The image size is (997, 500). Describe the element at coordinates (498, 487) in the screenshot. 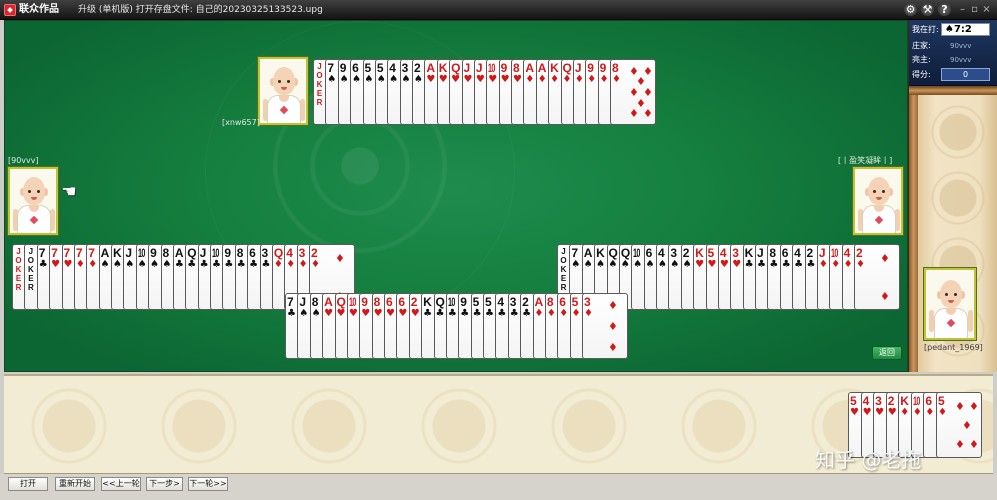

I see `control-bar: 打开 重新开始 <<上一轮 下一步> 下一轮>>` at that location.